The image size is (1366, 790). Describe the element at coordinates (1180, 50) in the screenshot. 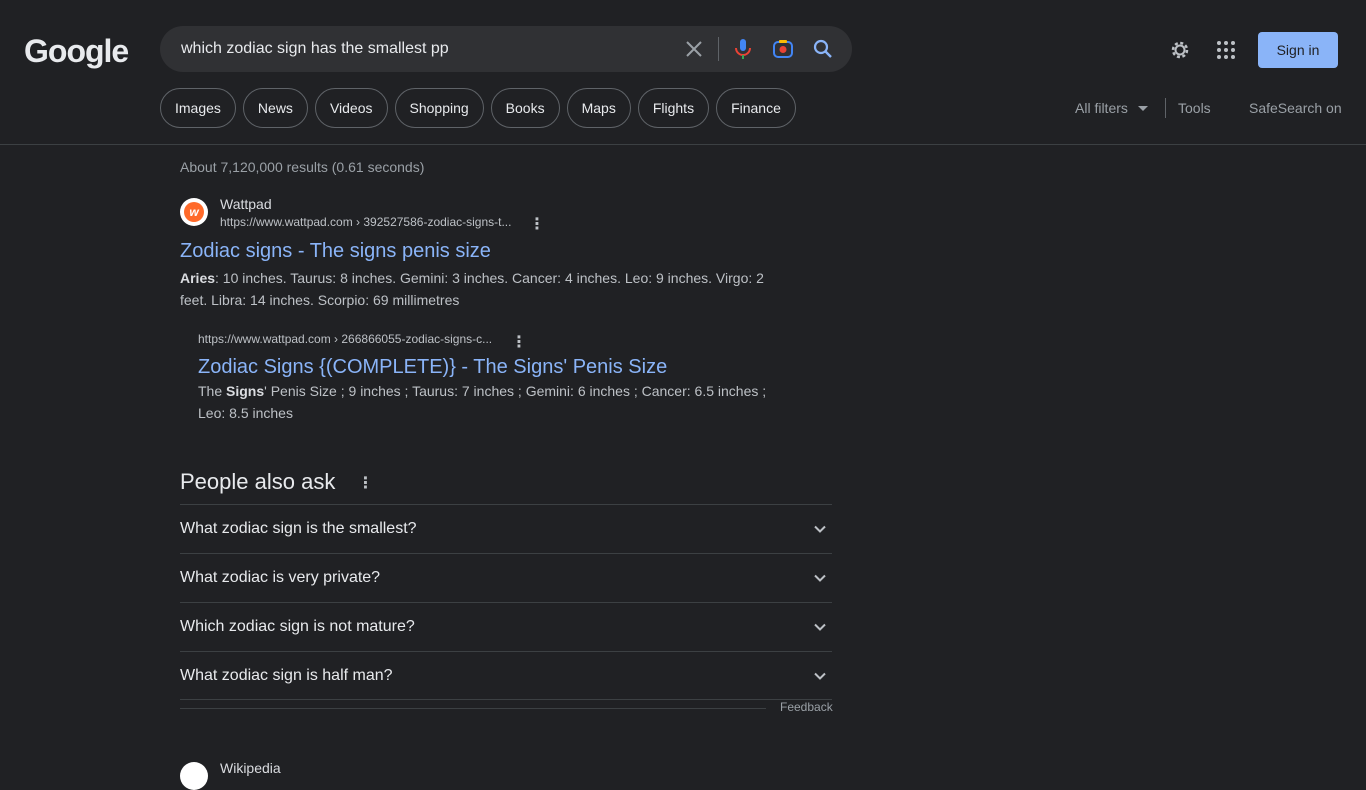

I see `settings-gear-icon` at that location.